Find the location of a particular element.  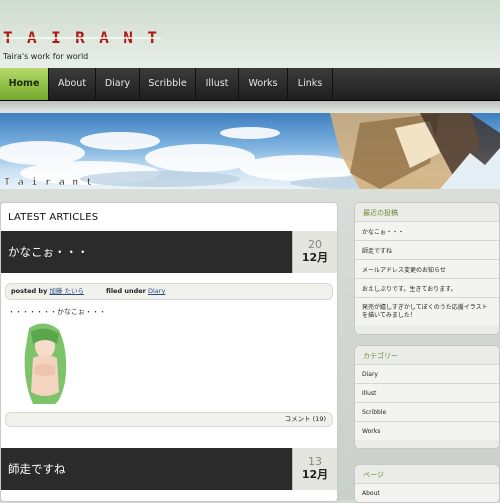

recent-post-link: メールアドレス変更のお知らせ is located at coordinates (427, 268).